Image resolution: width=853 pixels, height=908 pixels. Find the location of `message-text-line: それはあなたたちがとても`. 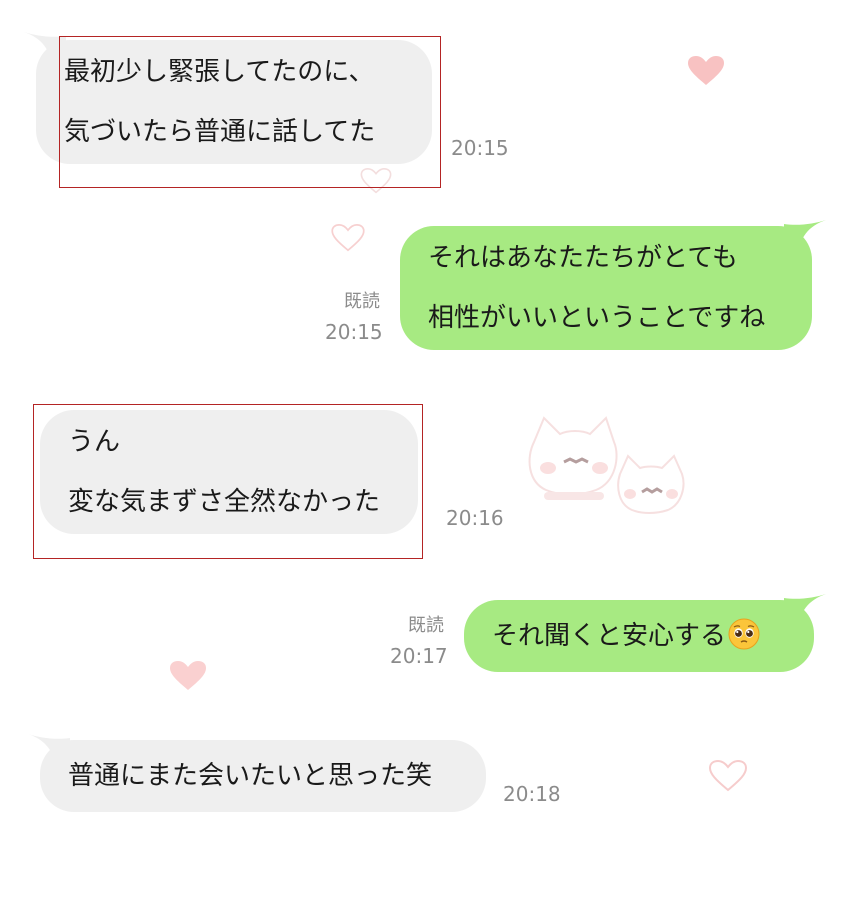

message-text-line: それはあなたたちがとても is located at coordinates (583, 258).